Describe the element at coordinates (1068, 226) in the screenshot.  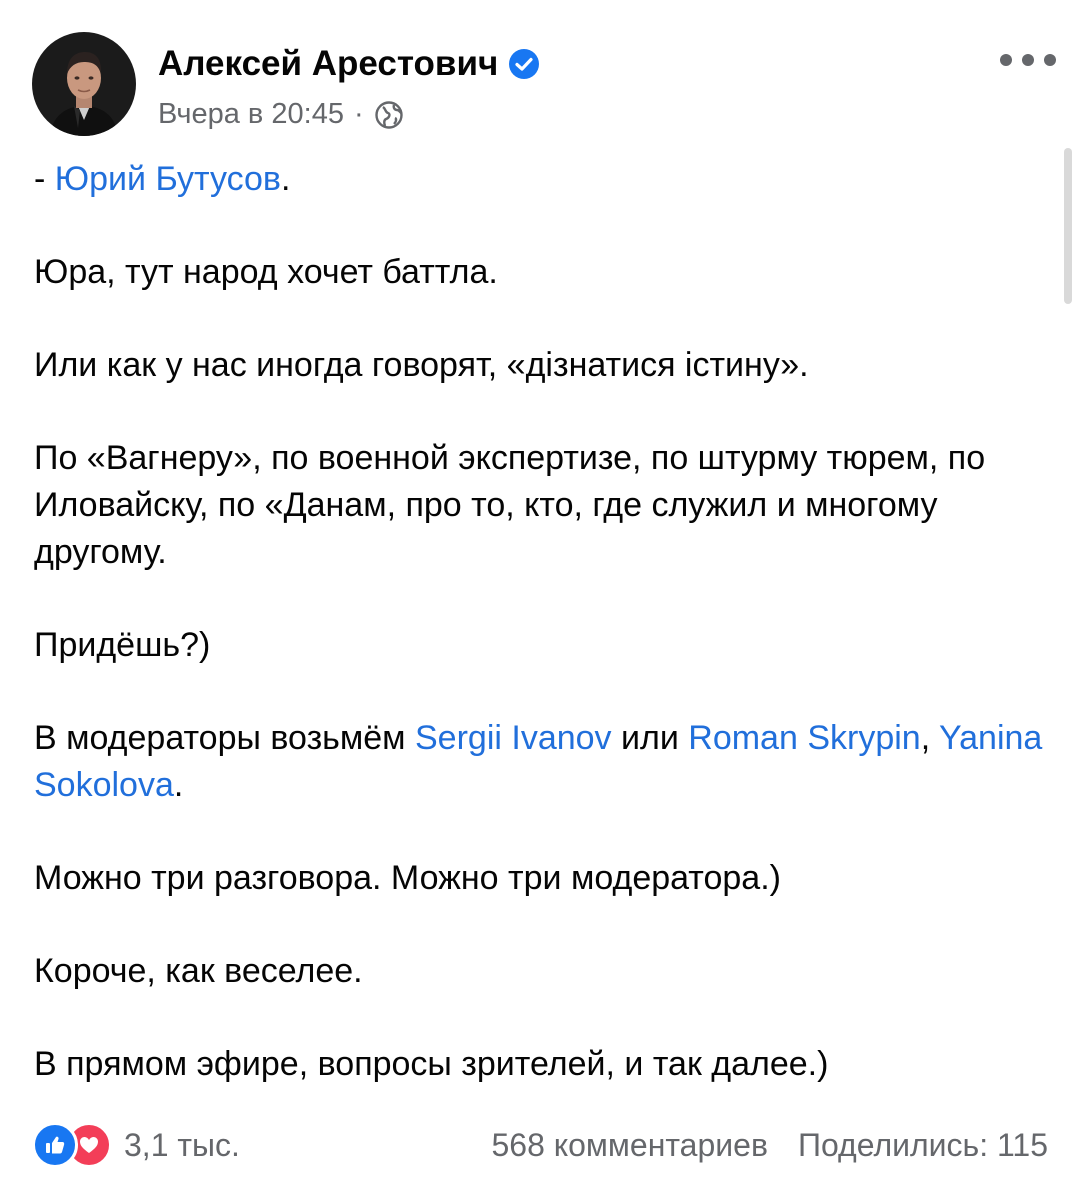
I see `scrollbar` at that location.